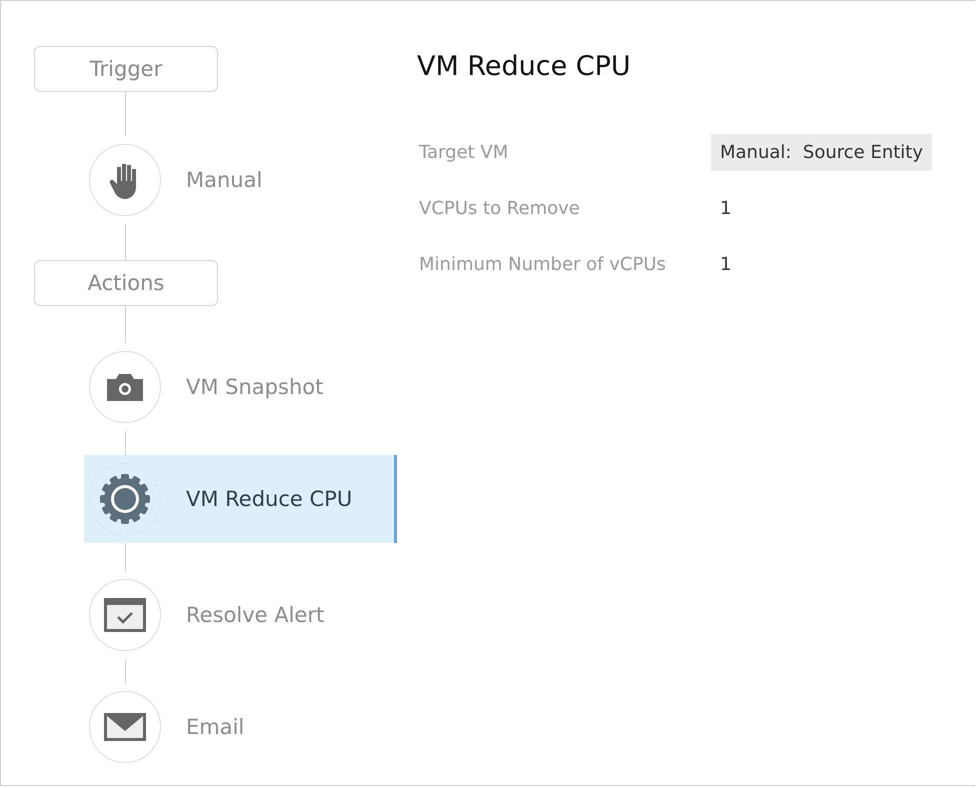 This screenshot has height=788, width=976. I want to click on action-step: Email, so click(240, 727).